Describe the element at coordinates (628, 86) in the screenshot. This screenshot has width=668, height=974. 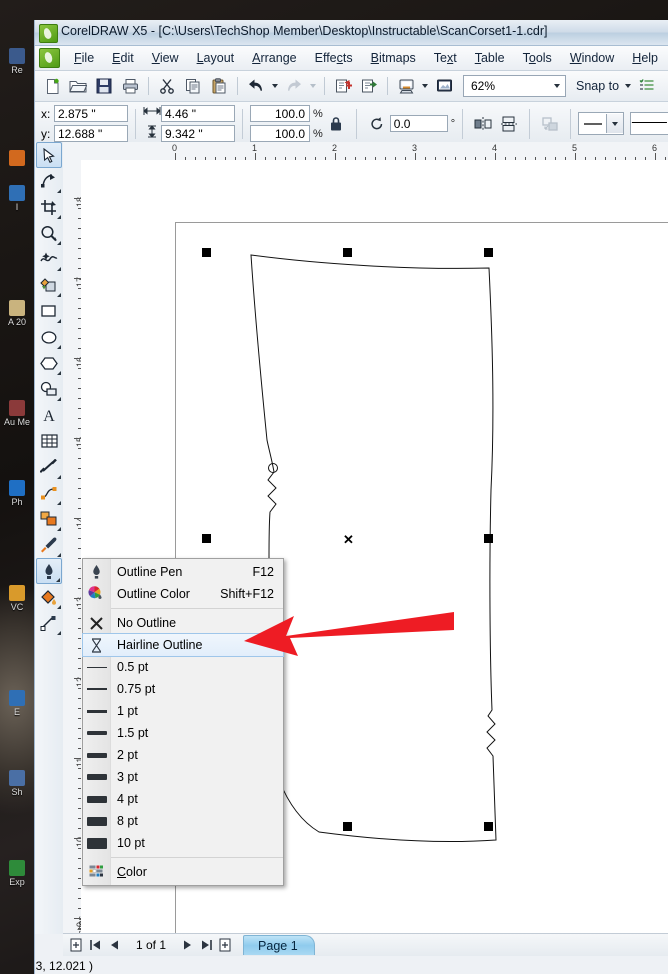
I see `snap-dropdown-icon` at that location.